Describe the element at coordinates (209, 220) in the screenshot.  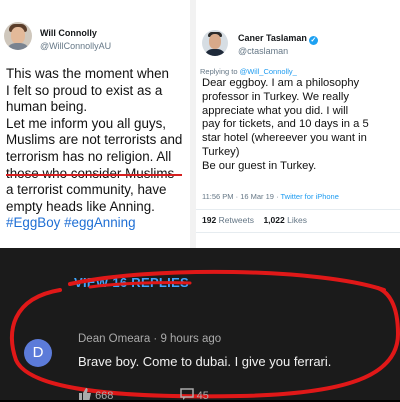
I see `retweets-count: 192` at that location.